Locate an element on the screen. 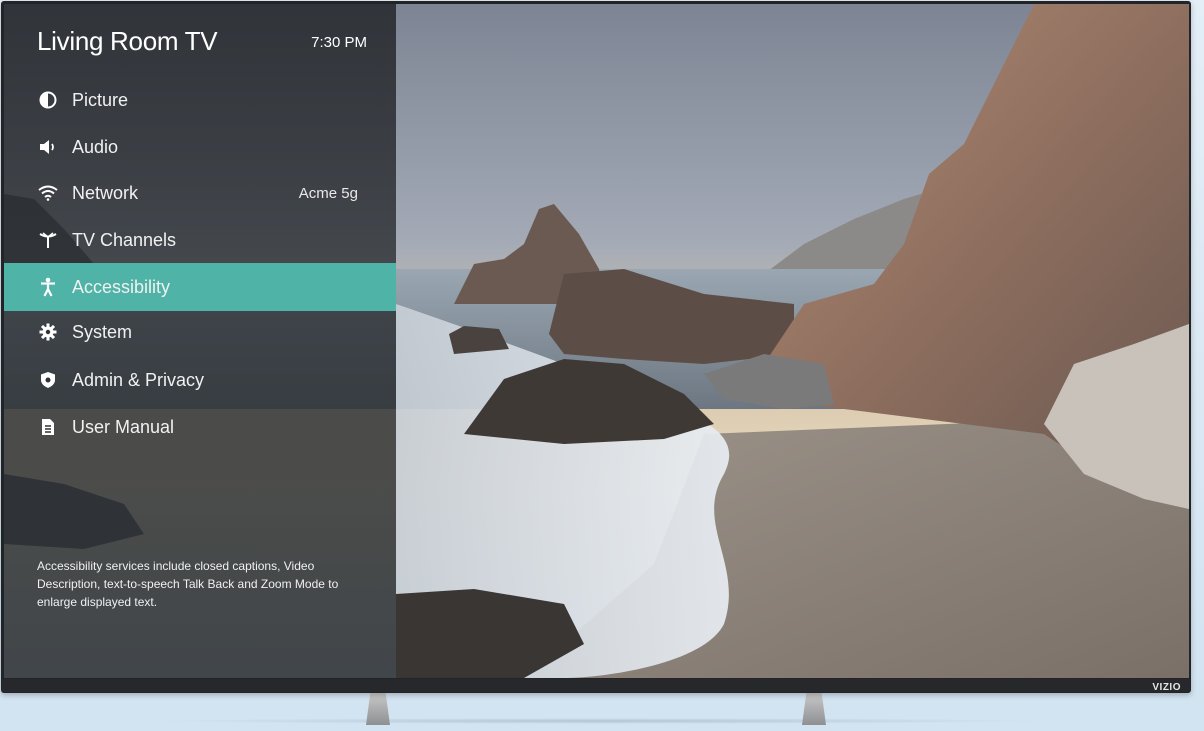 The height and width of the screenshot is (731, 1204). menu-item-label: Admin & Privacy is located at coordinates (138, 379).